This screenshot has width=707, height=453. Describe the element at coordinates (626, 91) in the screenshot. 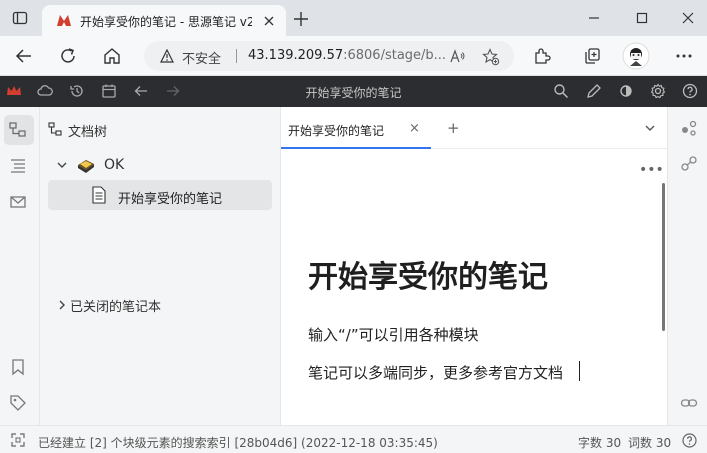

I see `theme-mode-icon` at that location.